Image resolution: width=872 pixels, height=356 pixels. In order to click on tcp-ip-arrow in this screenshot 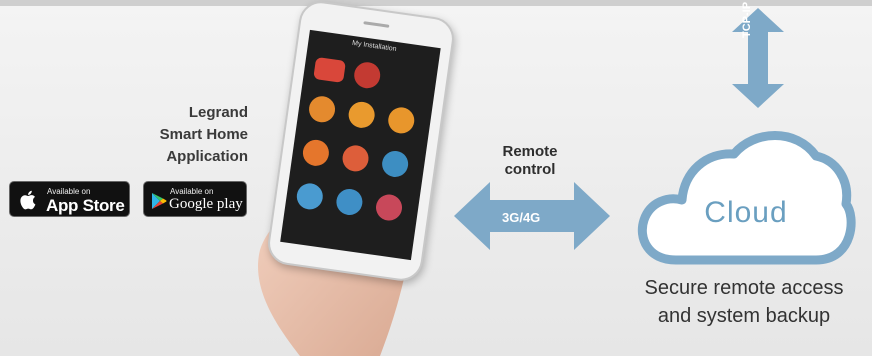, I will do `click(758, 58)`.